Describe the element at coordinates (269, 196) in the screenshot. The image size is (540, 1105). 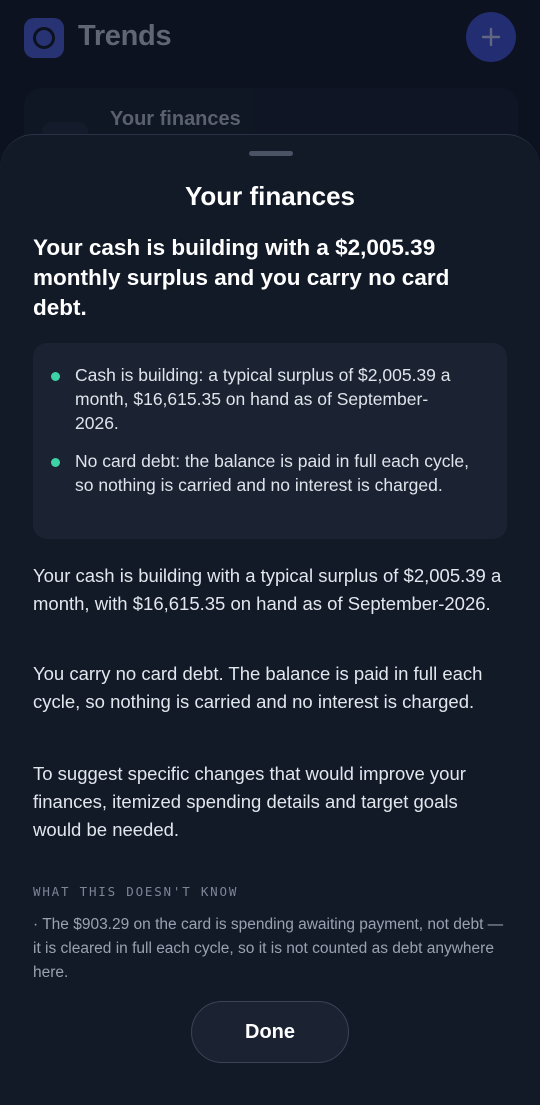
I see `sheet-title: Your finances` at that location.